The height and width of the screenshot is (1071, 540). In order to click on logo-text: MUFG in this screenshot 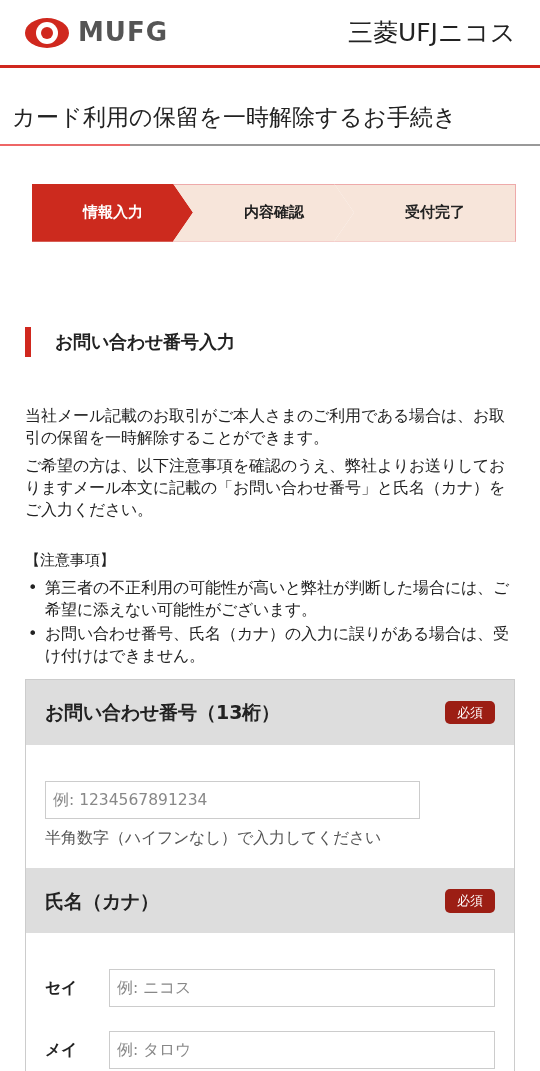, I will do `click(123, 32)`.